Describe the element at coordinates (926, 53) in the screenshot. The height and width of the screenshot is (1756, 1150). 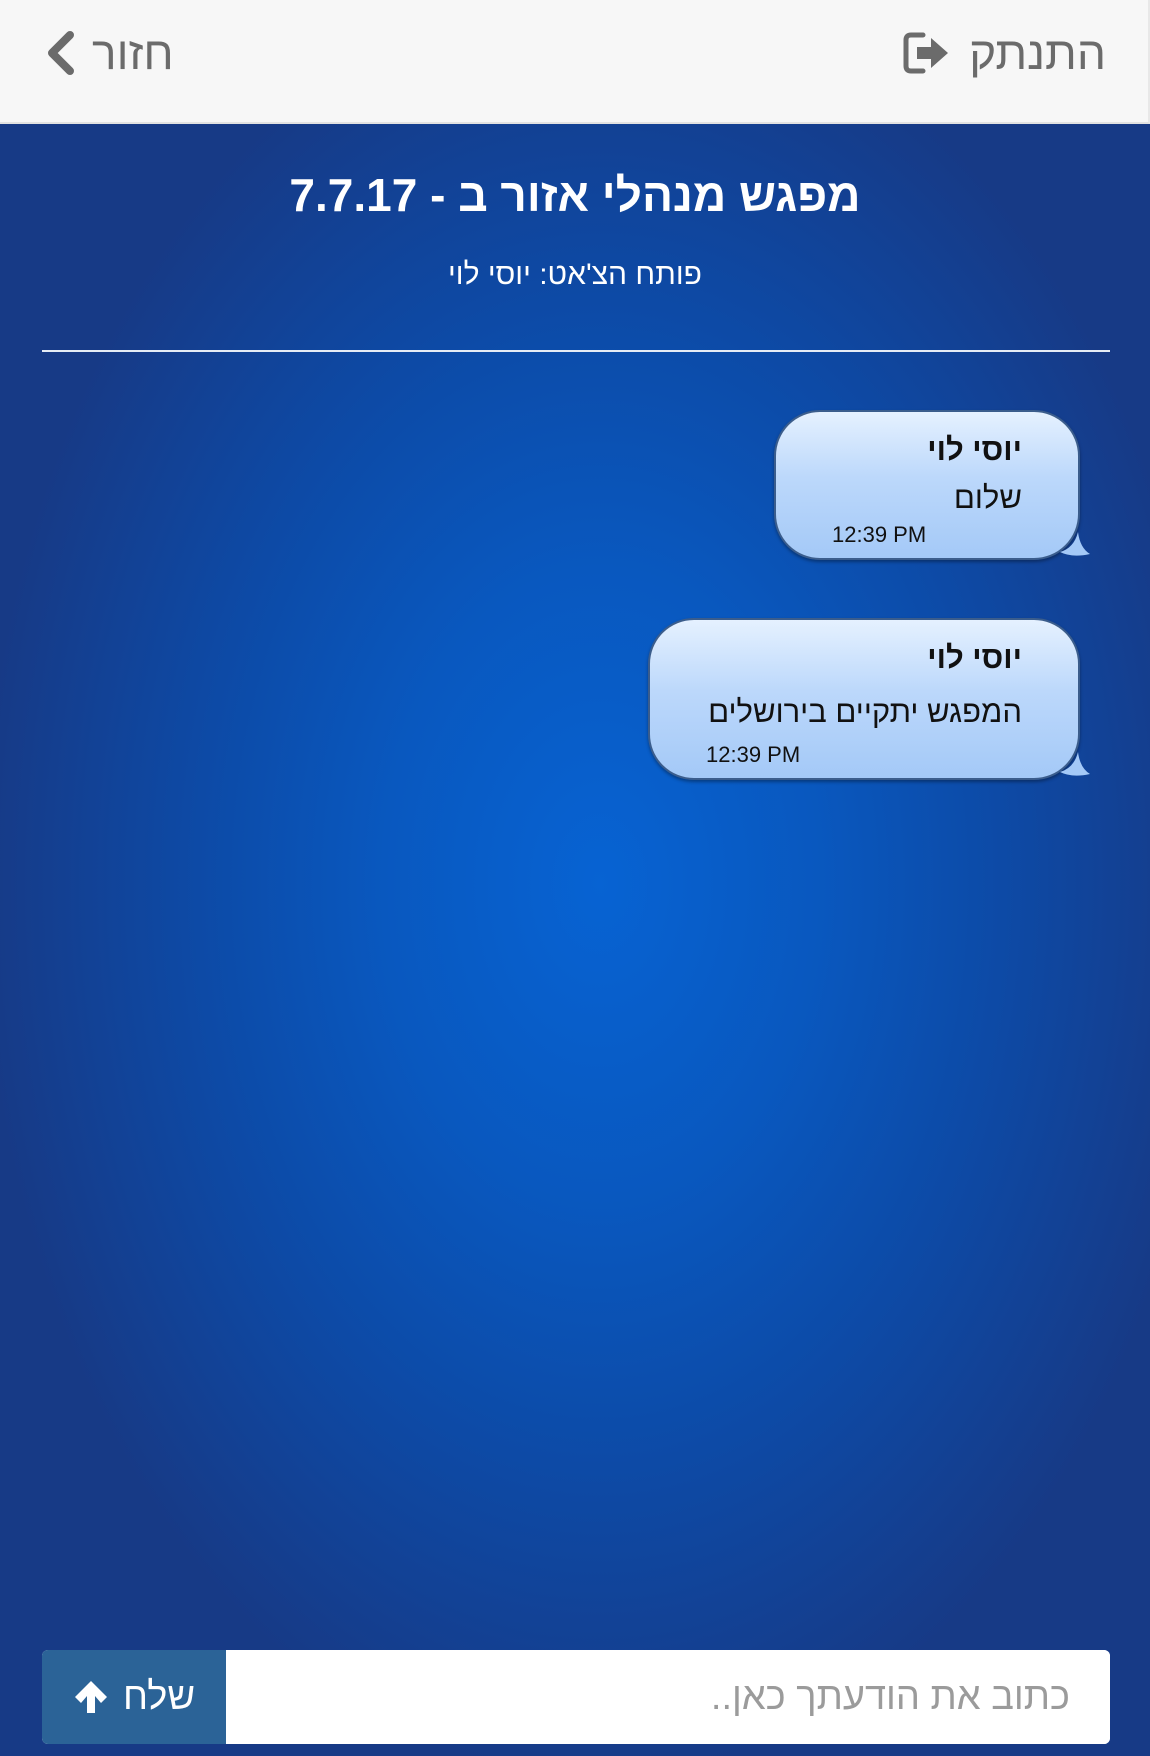
I see `sign-out-icon` at that location.